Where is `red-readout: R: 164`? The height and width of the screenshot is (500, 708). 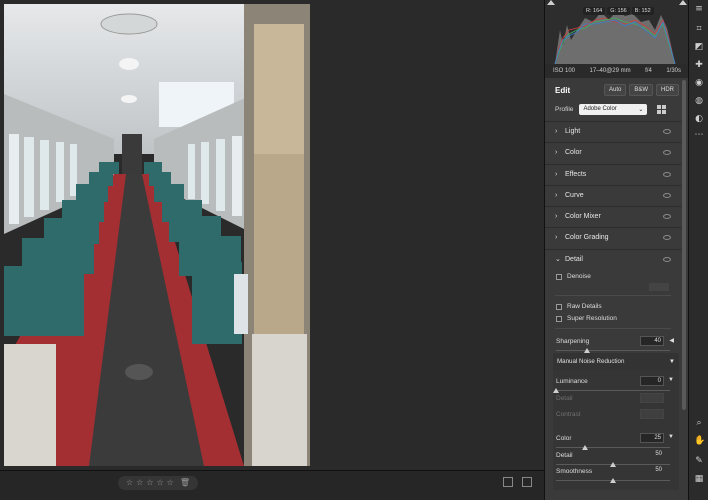 red-readout: R: 164 is located at coordinates (594, 11).